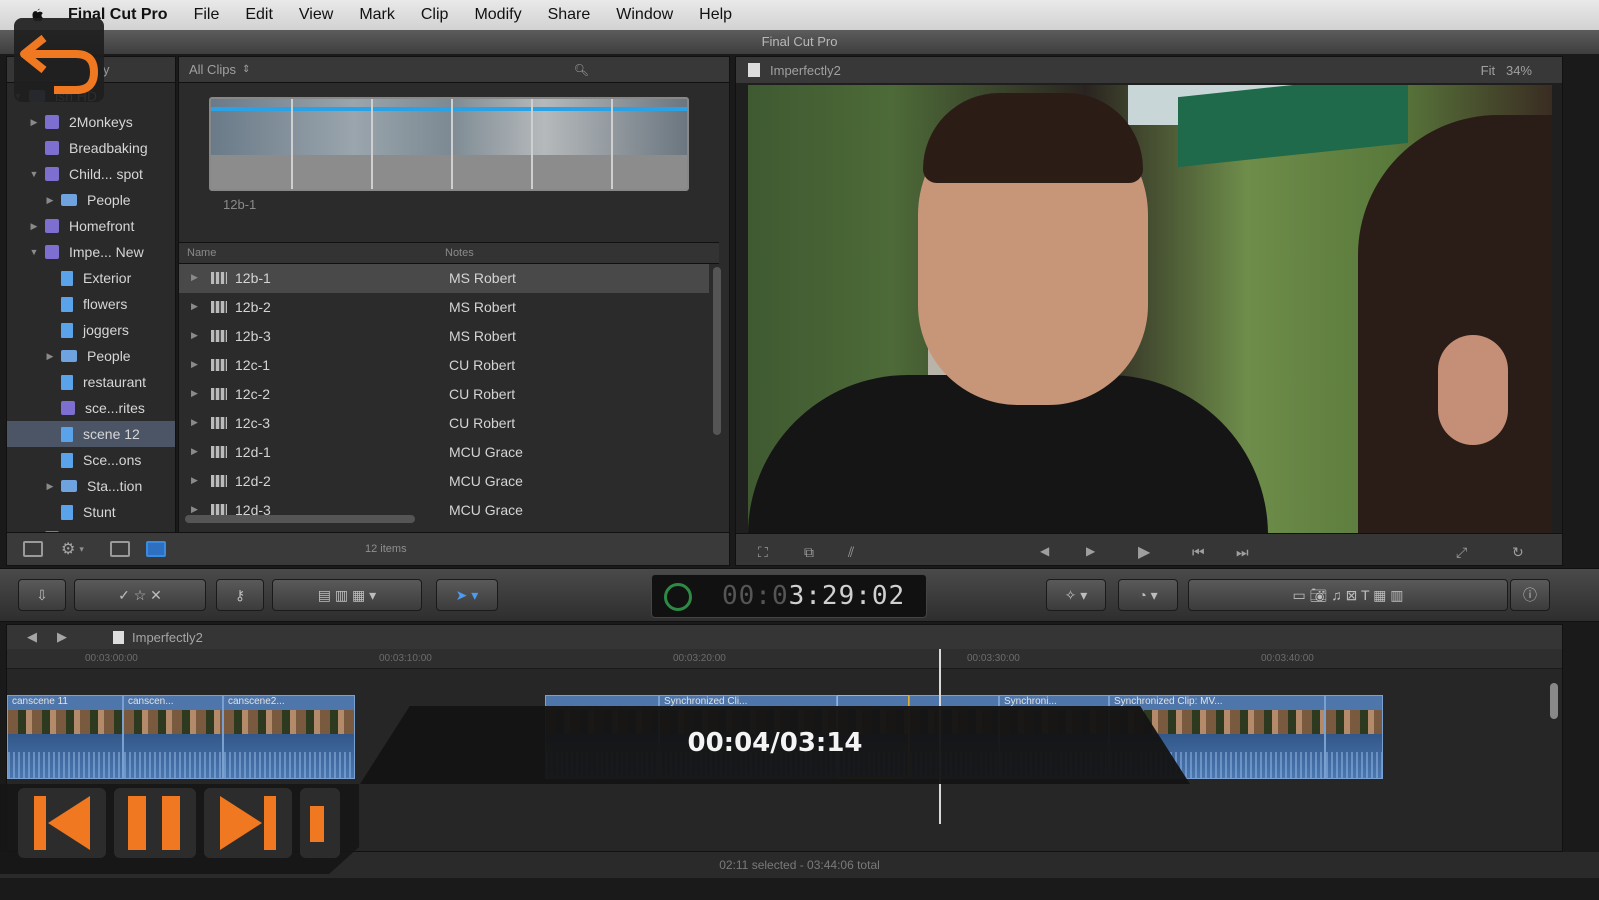 The height and width of the screenshot is (900, 1599). Describe the element at coordinates (715, 15) in the screenshot. I see `menu-help: Help` at that location.